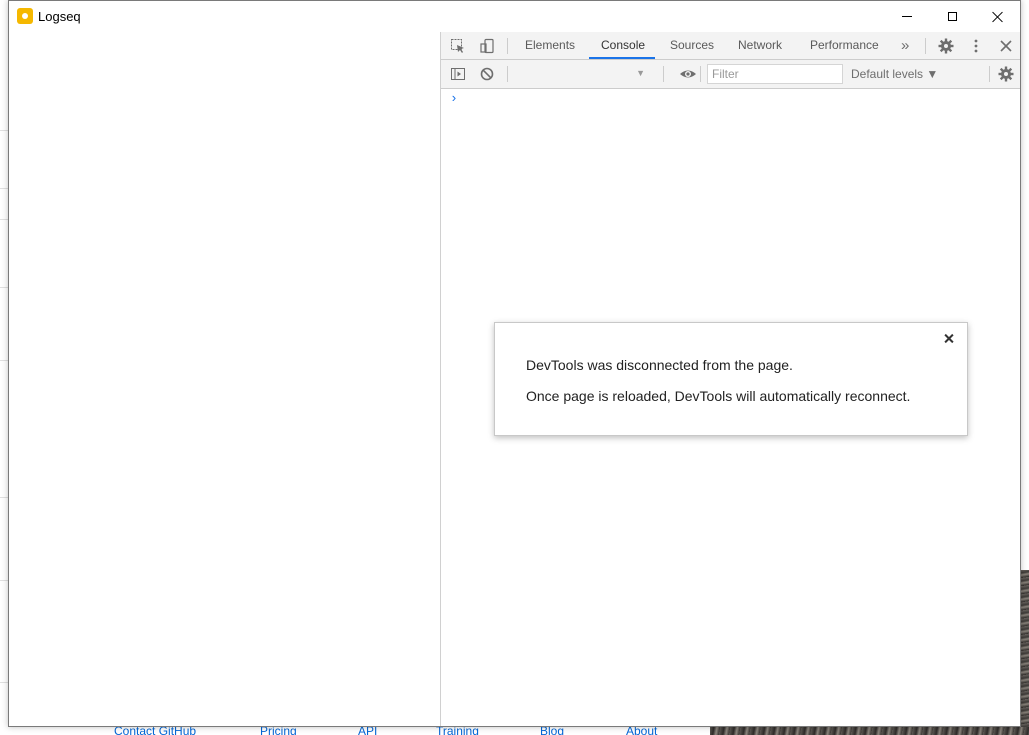  What do you see at coordinates (59, 16) in the screenshot?
I see `window-title: Logseq` at bounding box center [59, 16].